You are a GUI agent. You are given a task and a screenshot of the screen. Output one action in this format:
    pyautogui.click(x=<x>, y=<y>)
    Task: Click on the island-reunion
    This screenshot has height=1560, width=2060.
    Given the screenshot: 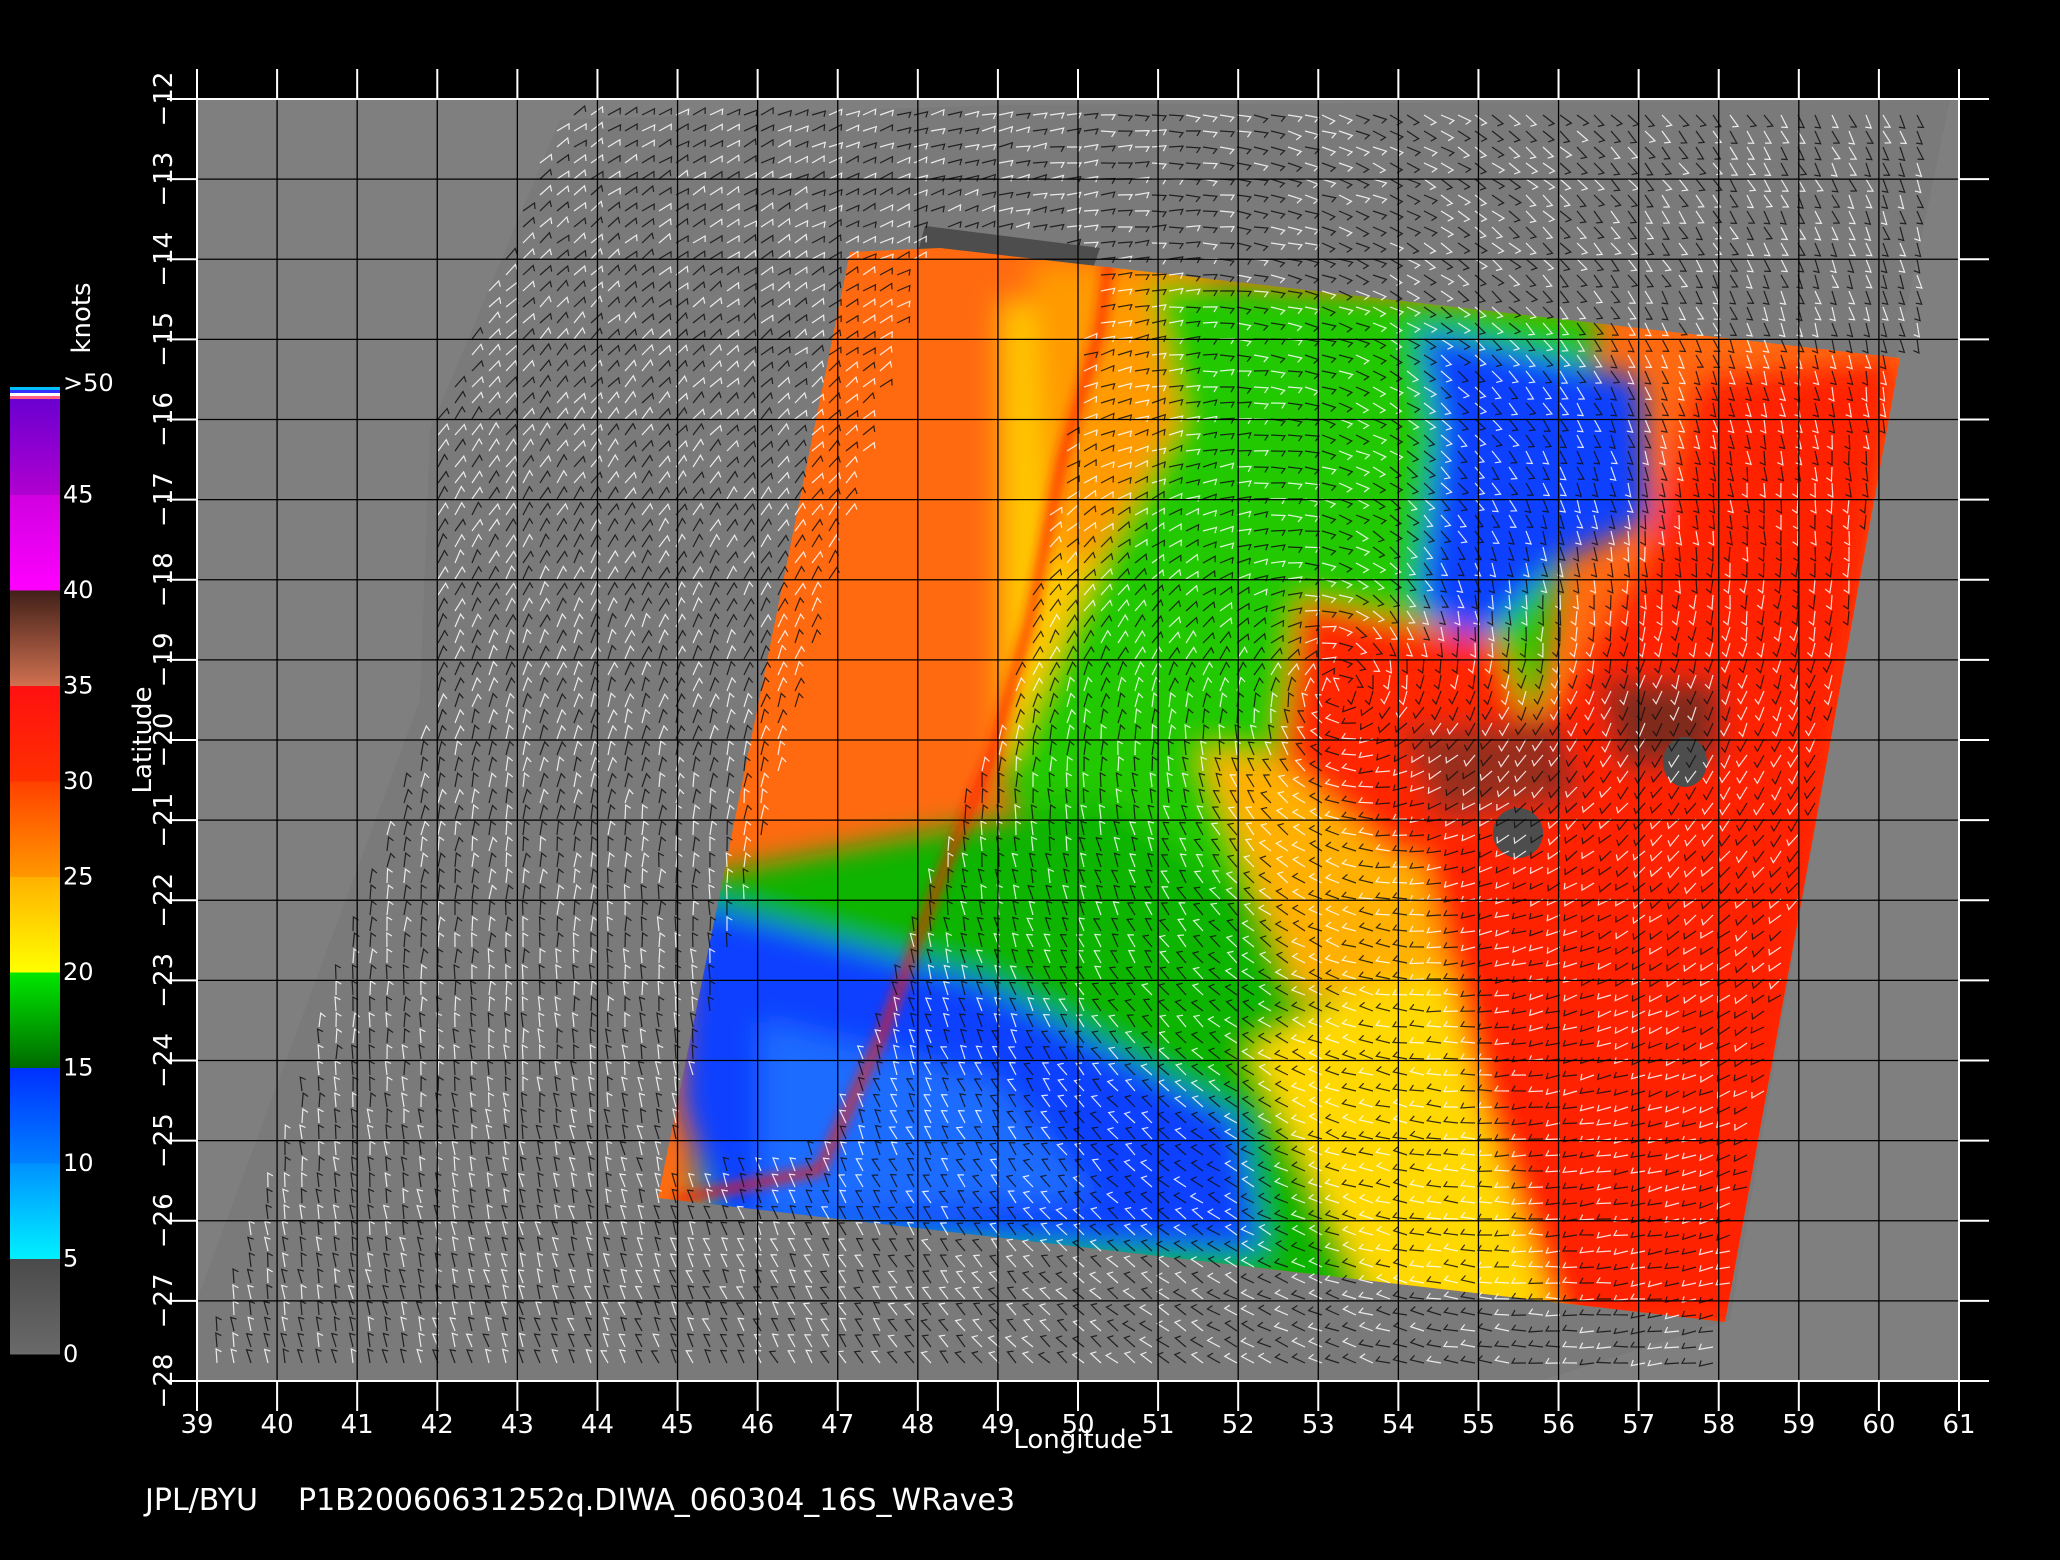 What is the action you would take?
    pyautogui.click(x=1518, y=833)
    